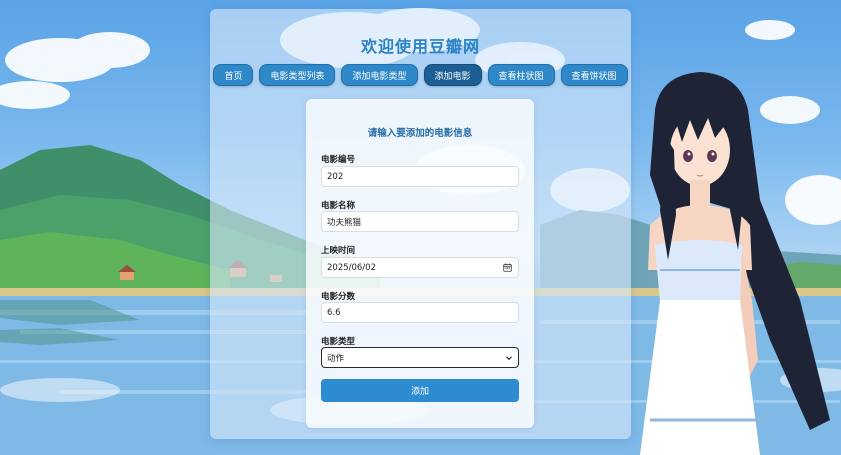 This screenshot has width=841, height=455. Describe the element at coordinates (297, 75) in the screenshot. I see `nav-movie-type-list-button: 电影类型列表` at that location.